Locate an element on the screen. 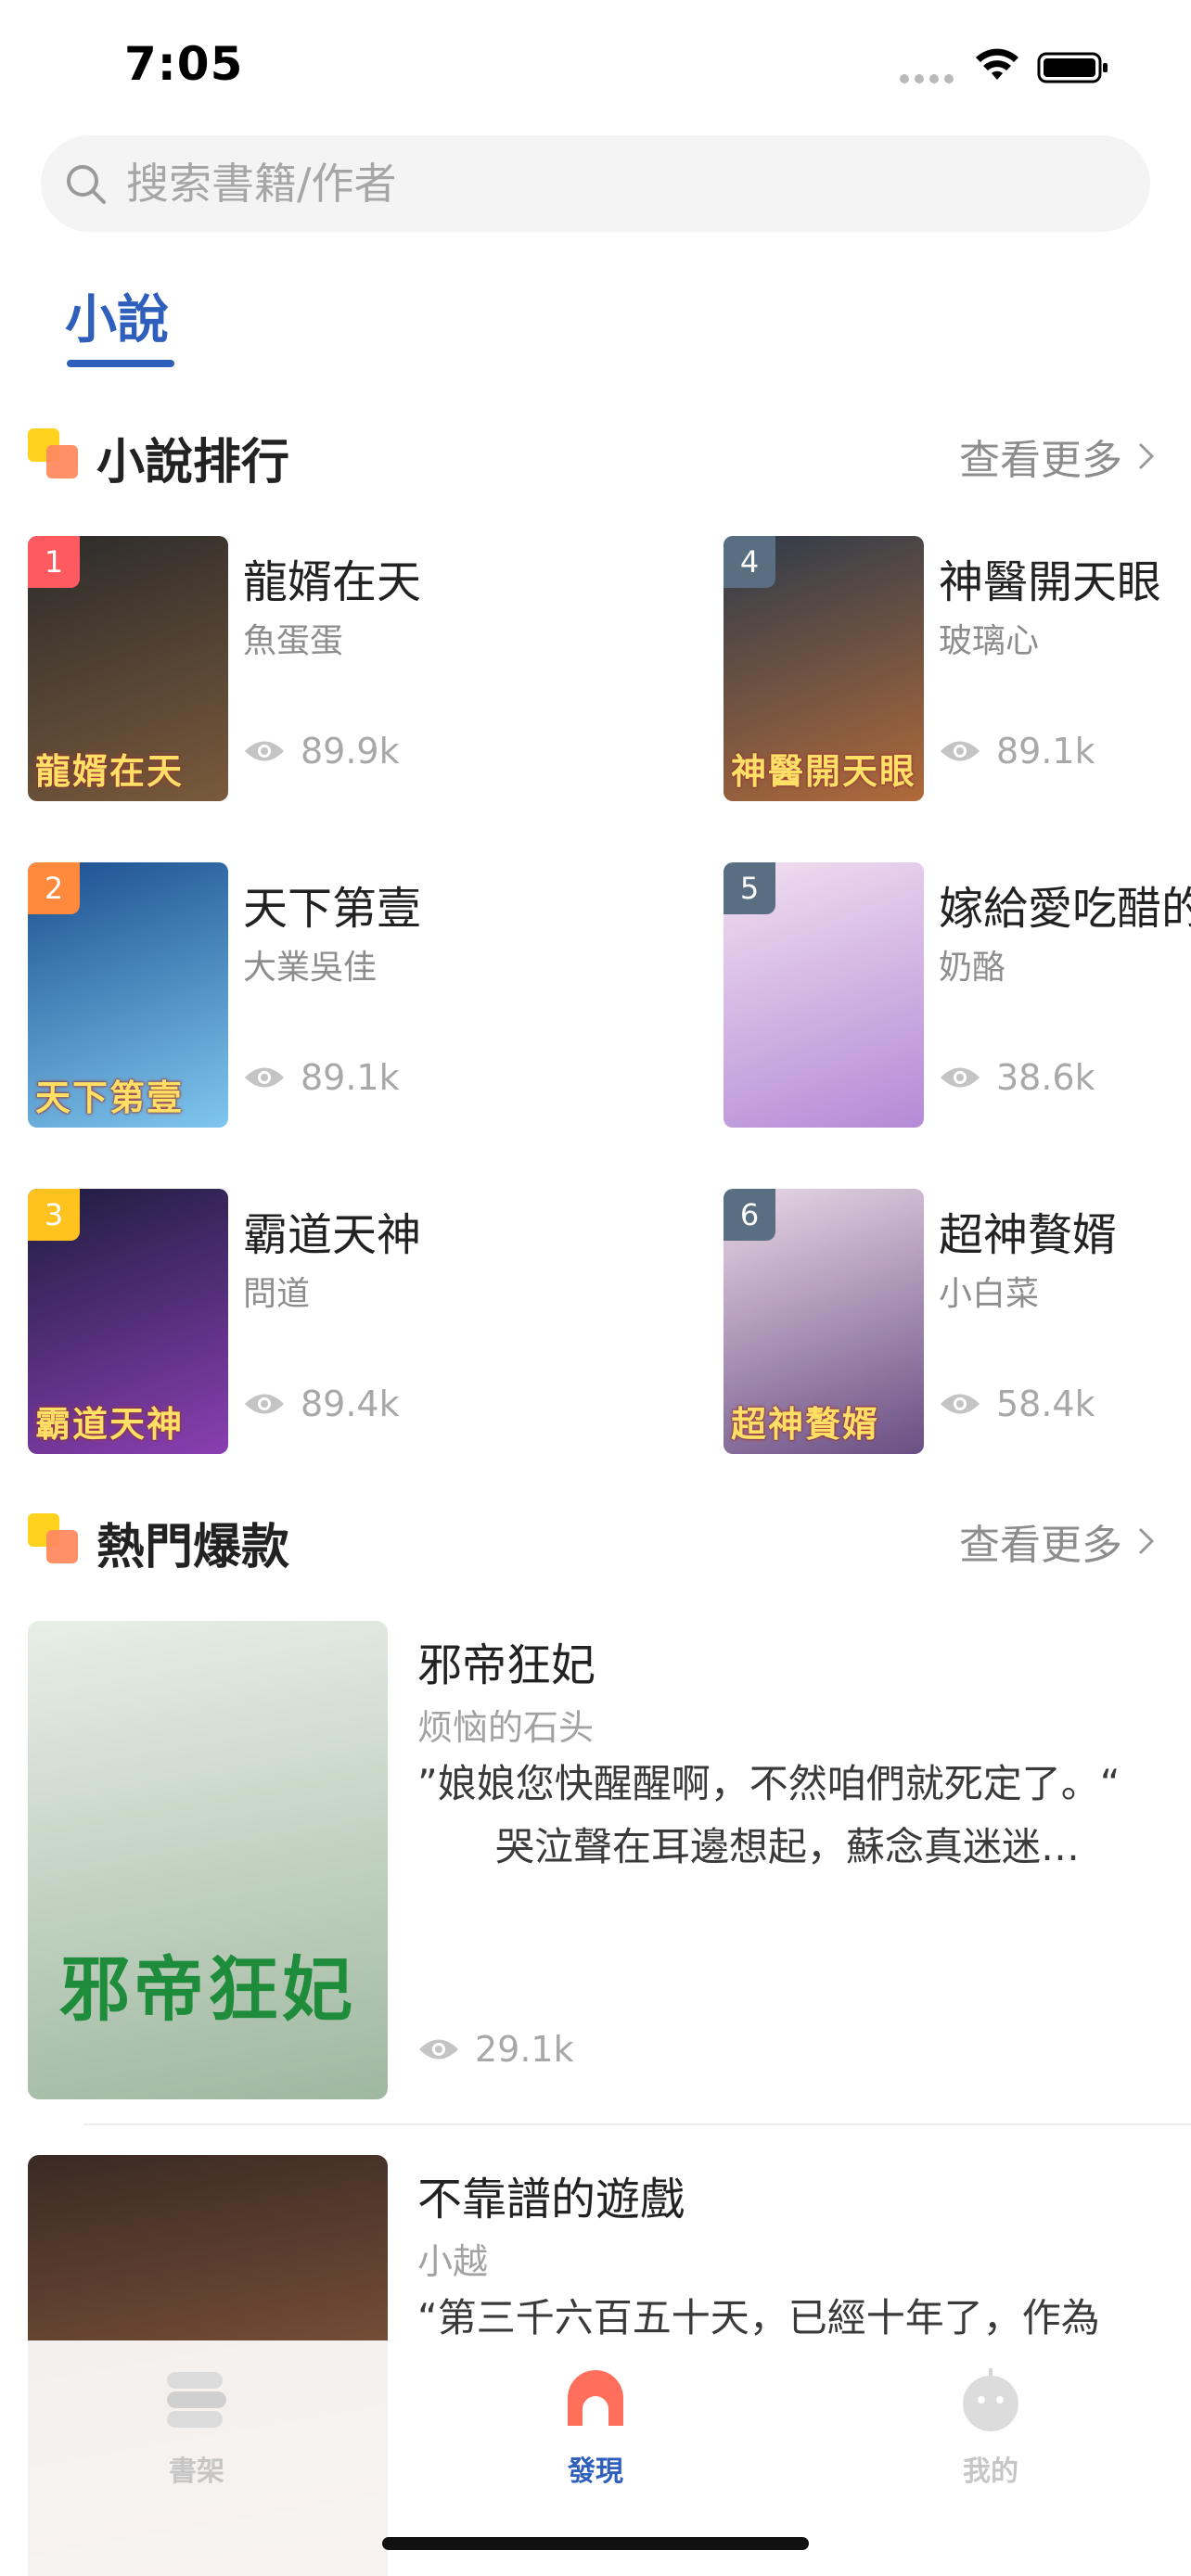 The image size is (1191, 2576). view-count: 58.4k is located at coordinates (1017, 1404).